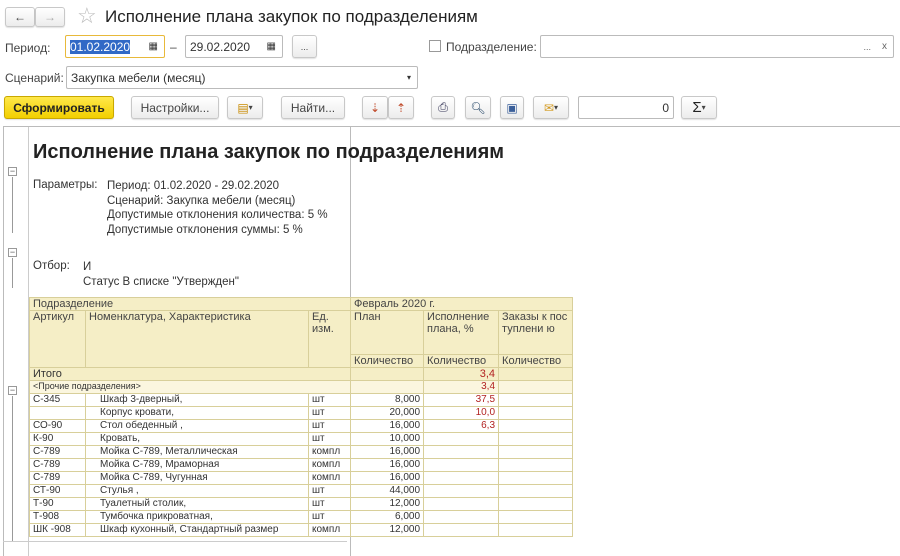  I want to click on division-checkbox, so click(435, 46).